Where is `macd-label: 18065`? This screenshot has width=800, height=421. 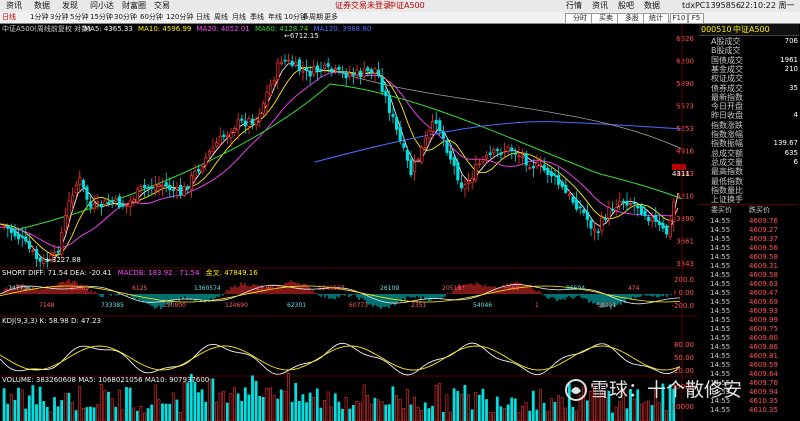 macd-label: 18065 is located at coordinates (79, 288).